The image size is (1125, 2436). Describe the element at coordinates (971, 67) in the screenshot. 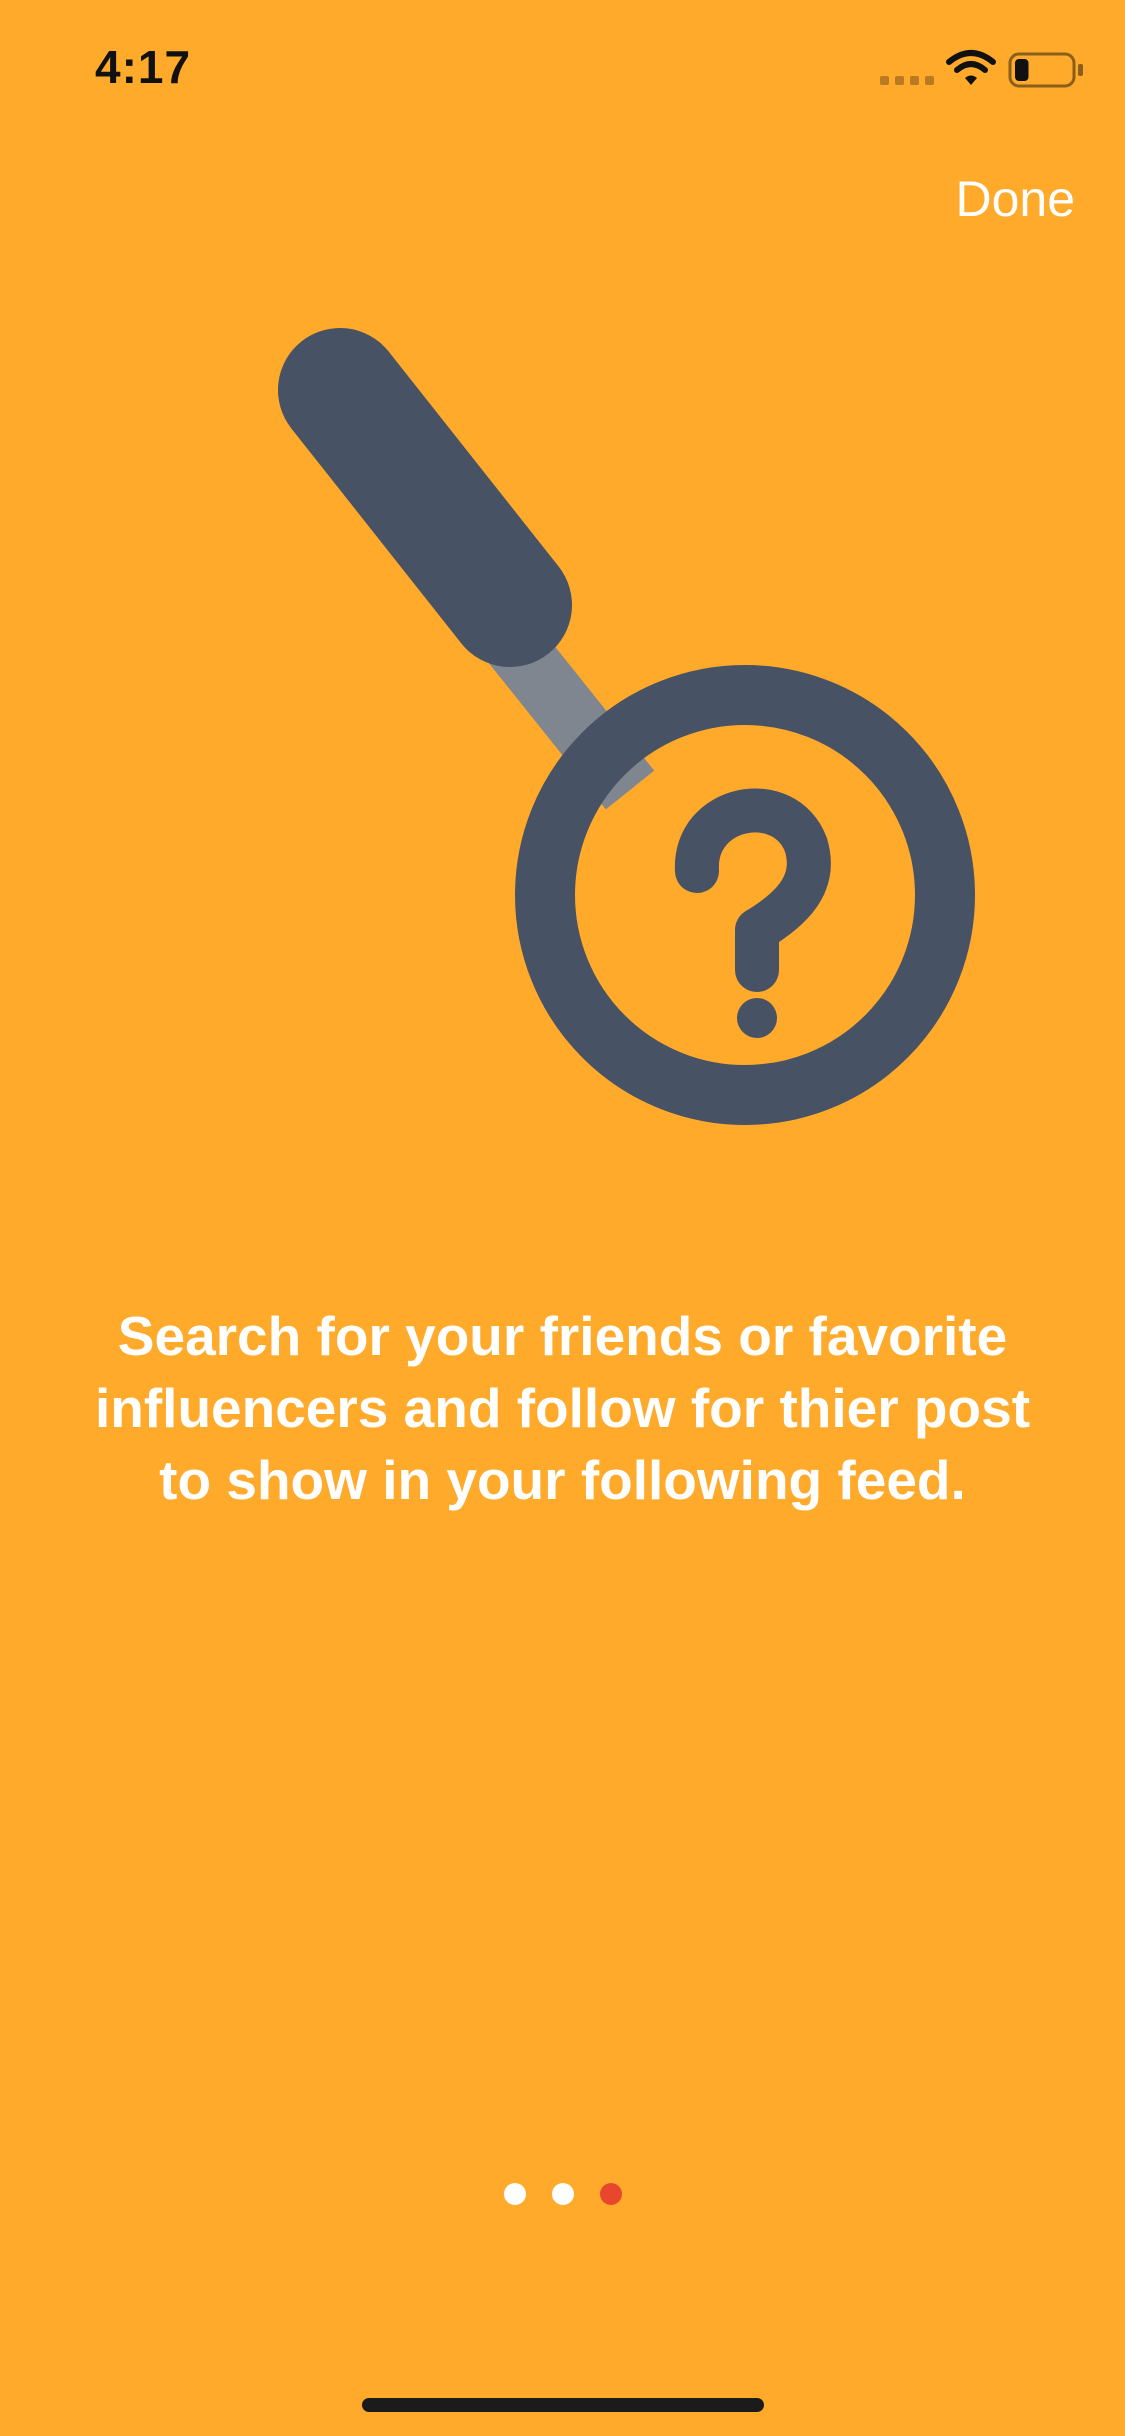

I see `wifi-icon` at that location.